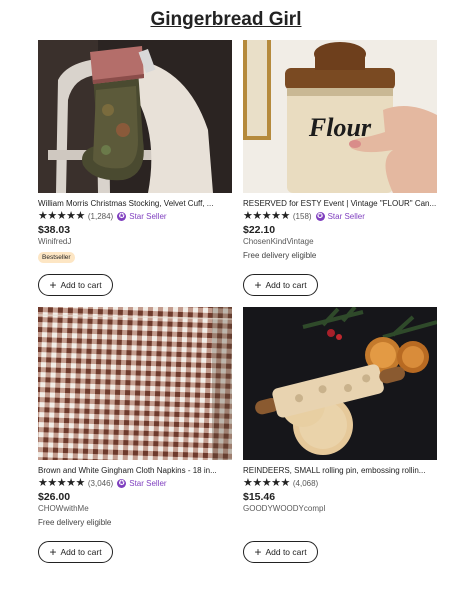 This screenshot has width=452, height=600. Describe the element at coordinates (226, 20) in the screenshot. I see `page-title: Gingerbread Girl` at that location.